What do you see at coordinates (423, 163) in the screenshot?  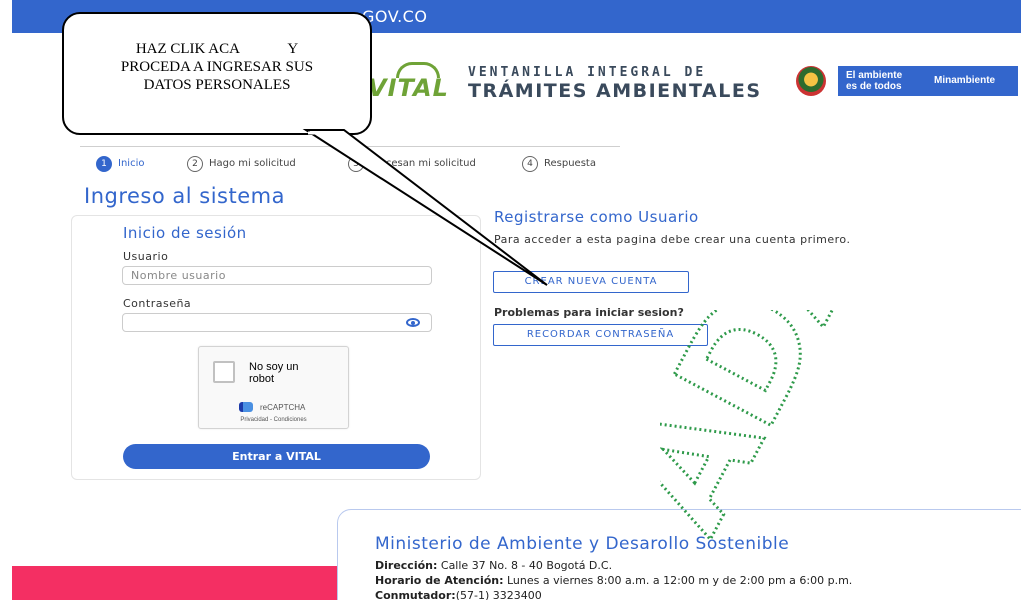 I see `step-label: Procesan mi solicitud` at bounding box center [423, 163].